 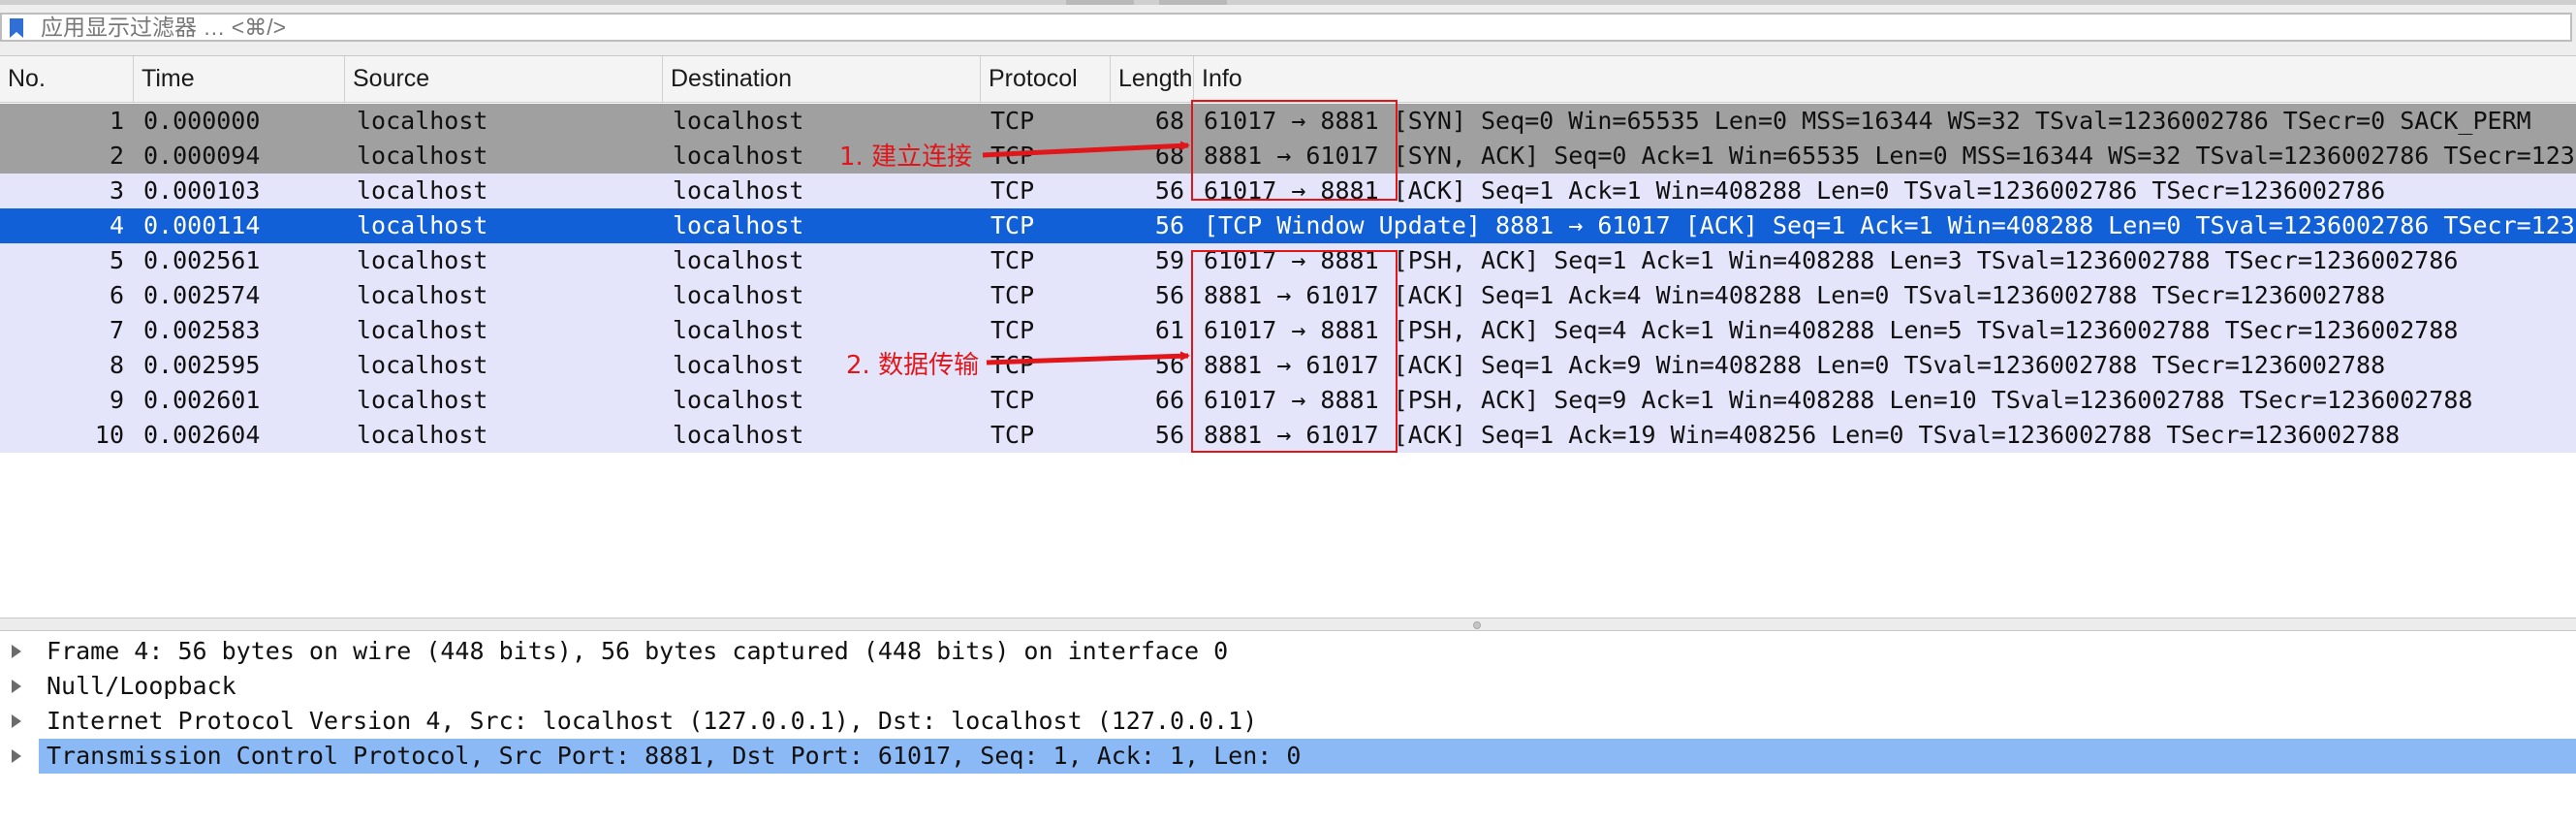 What do you see at coordinates (1885, 79) in the screenshot?
I see `column-header-info: Info` at bounding box center [1885, 79].